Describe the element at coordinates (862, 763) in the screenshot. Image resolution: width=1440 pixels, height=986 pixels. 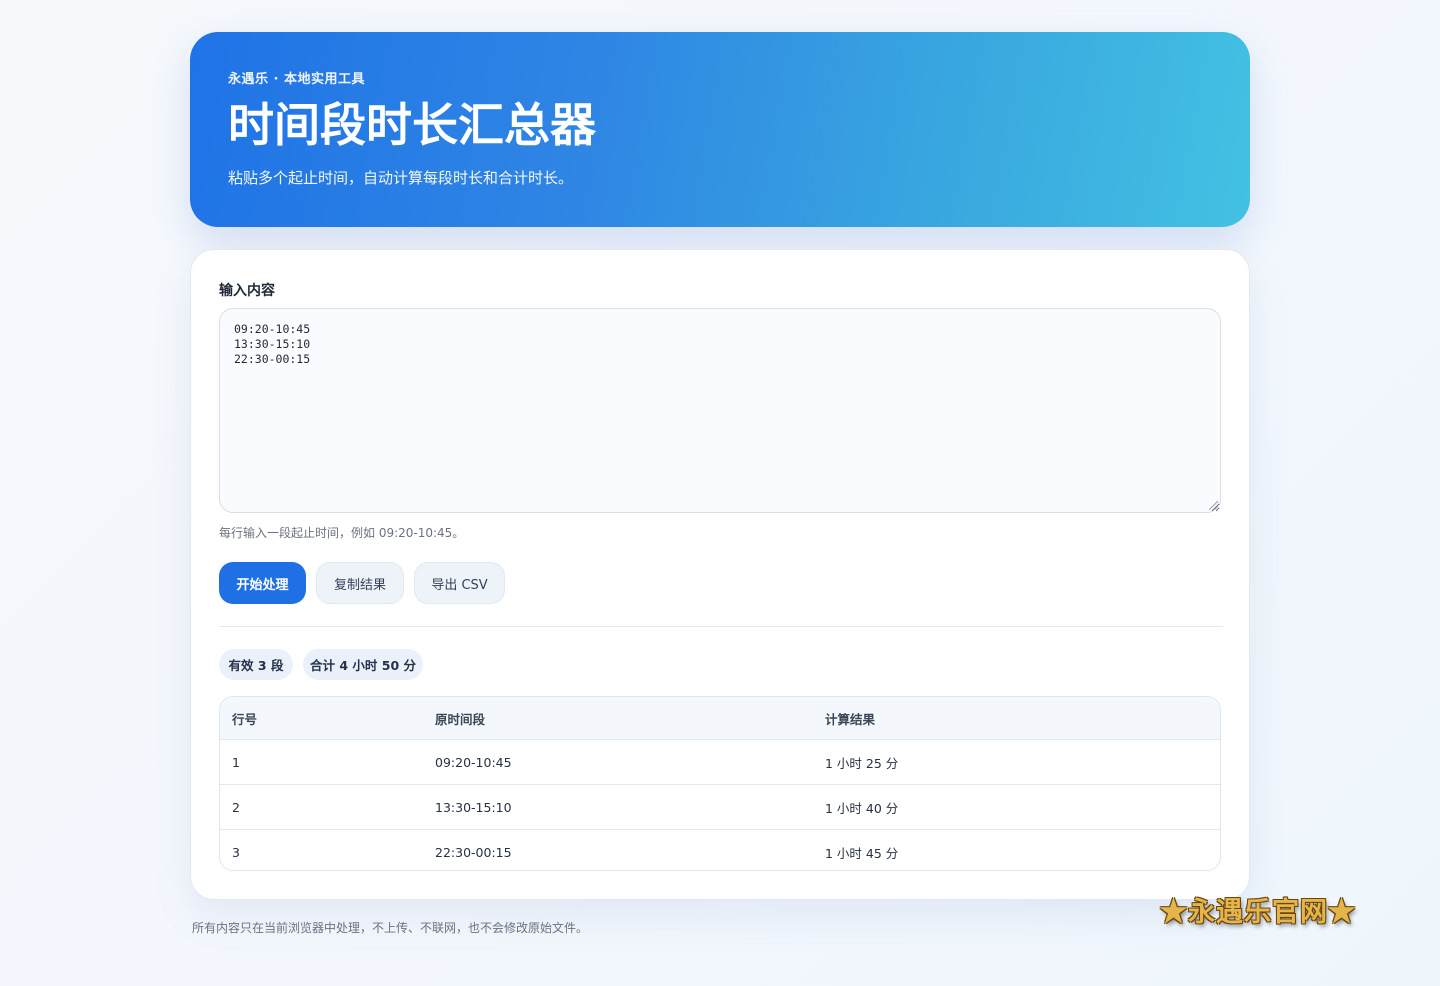
I see `result-cell: 1 小时 25 分` at that location.